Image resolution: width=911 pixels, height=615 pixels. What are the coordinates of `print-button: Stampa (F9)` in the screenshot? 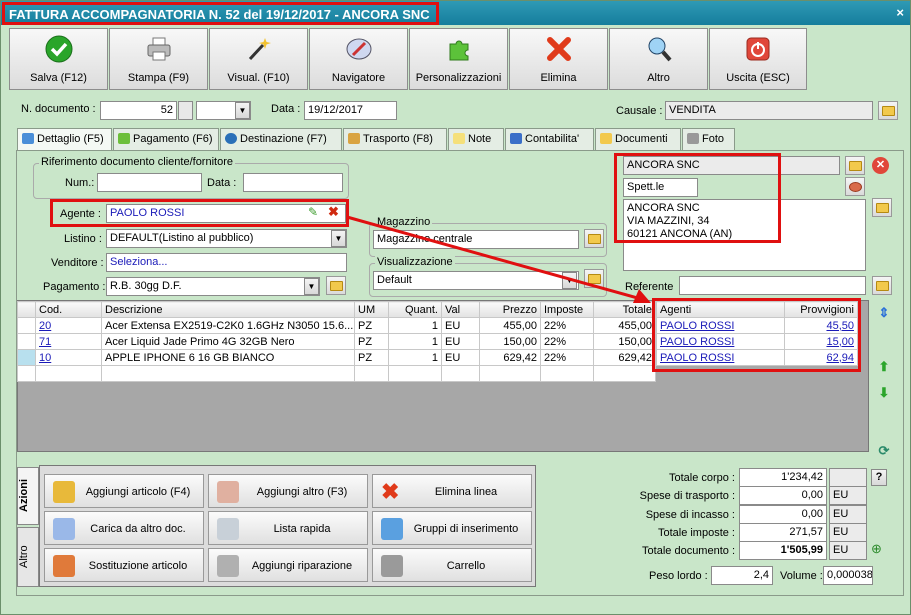 It's located at (158, 59).